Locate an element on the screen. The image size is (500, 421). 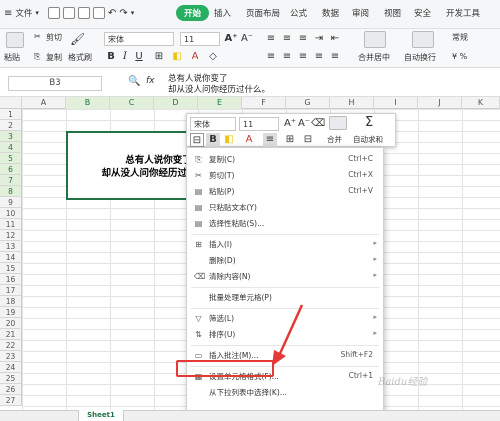
dropdown-icon: ▾ is located at coordinates (37, 13).